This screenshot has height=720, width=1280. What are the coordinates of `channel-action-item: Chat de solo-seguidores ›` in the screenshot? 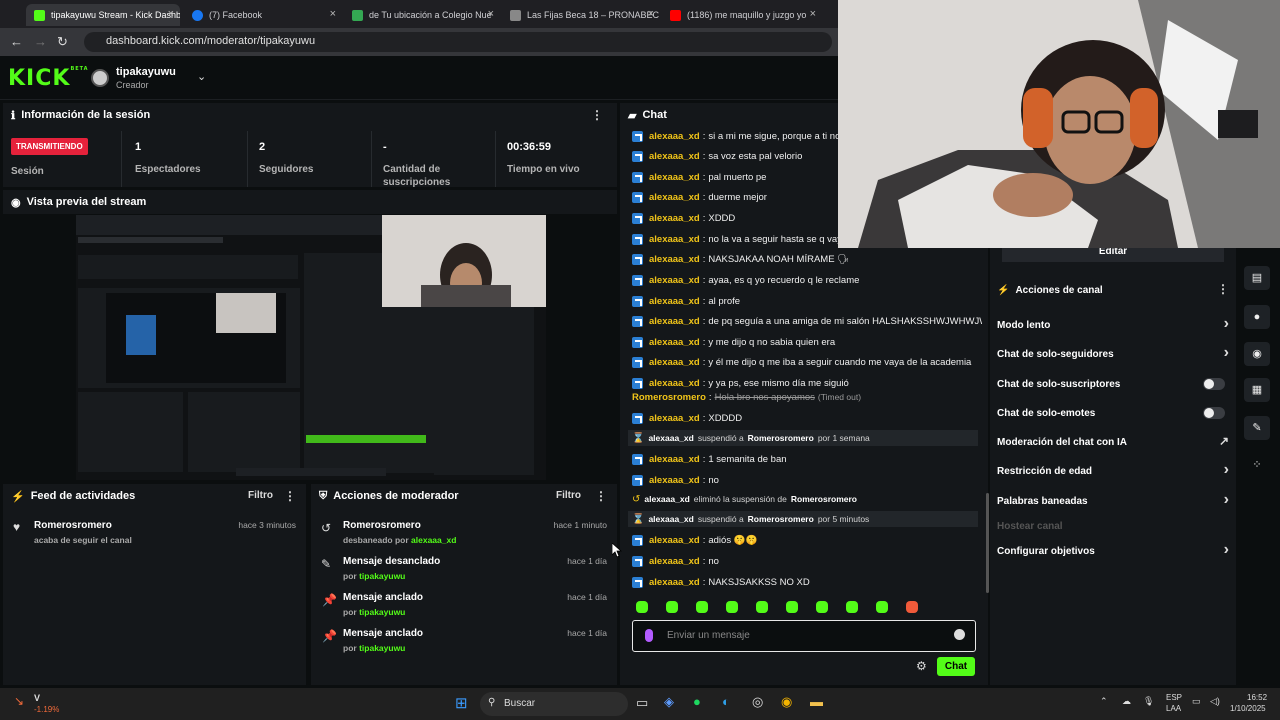 It's located at (1113, 354).